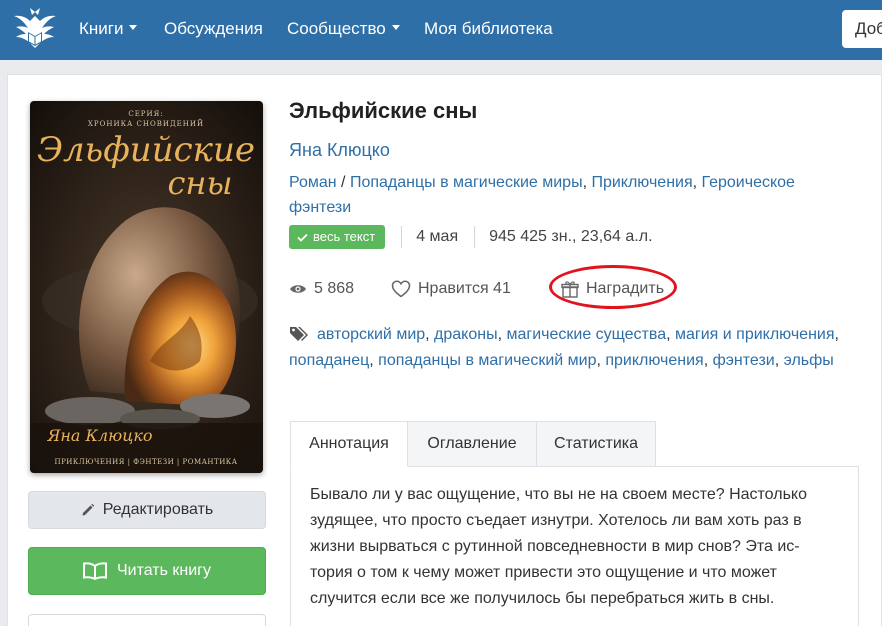  I want to click on genre-type-link: Роман, so click(313, 182).